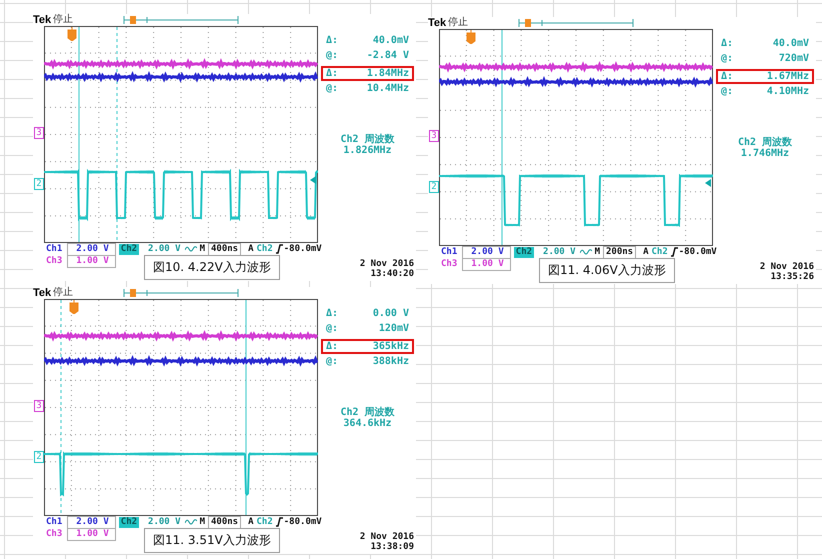 Image resolution: width=822 pixels, height=559 pixels. I want to click on time-label: 13:38:09, so click(392, 547).